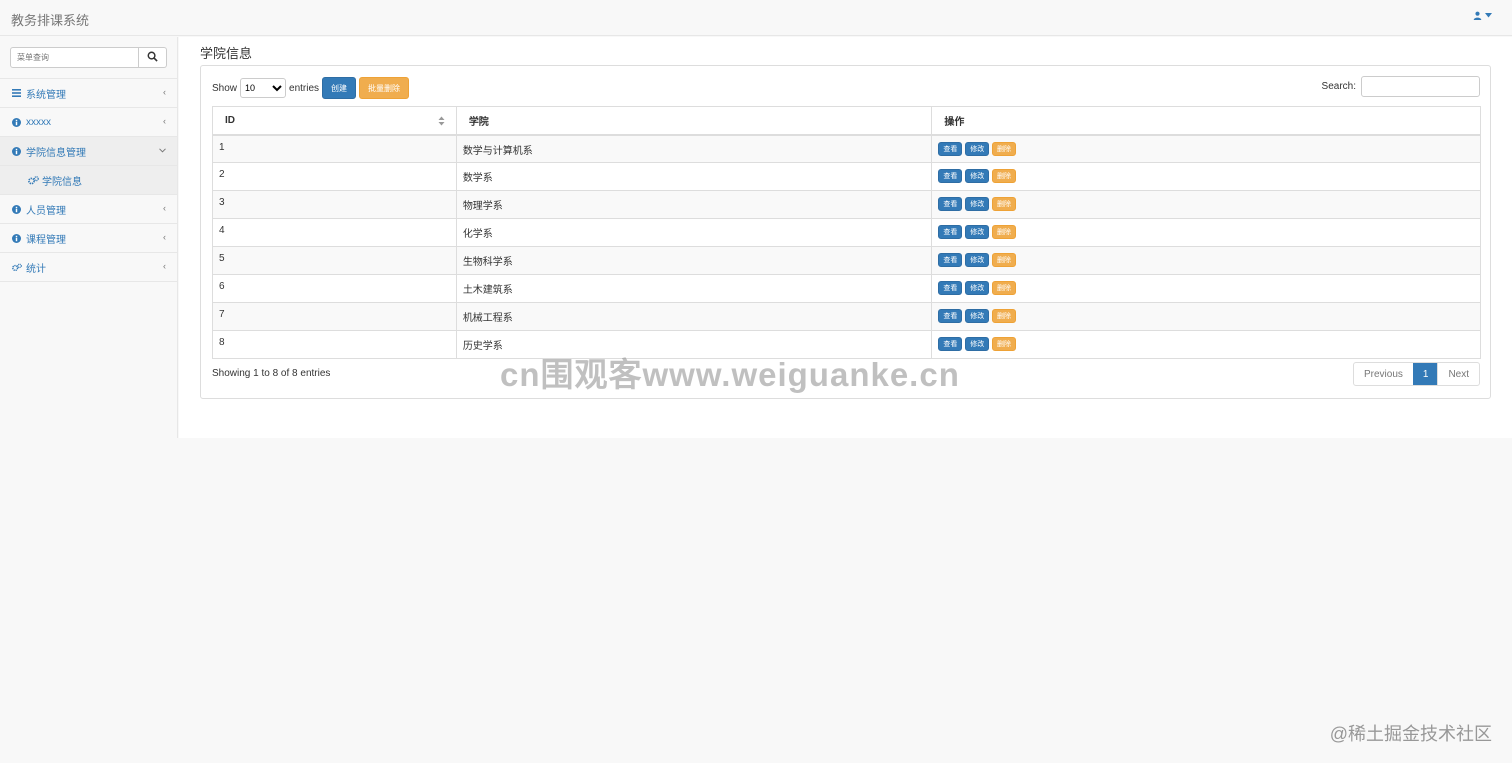  I want to click on batch-delete-button: 批量删除, so click(384, 88).